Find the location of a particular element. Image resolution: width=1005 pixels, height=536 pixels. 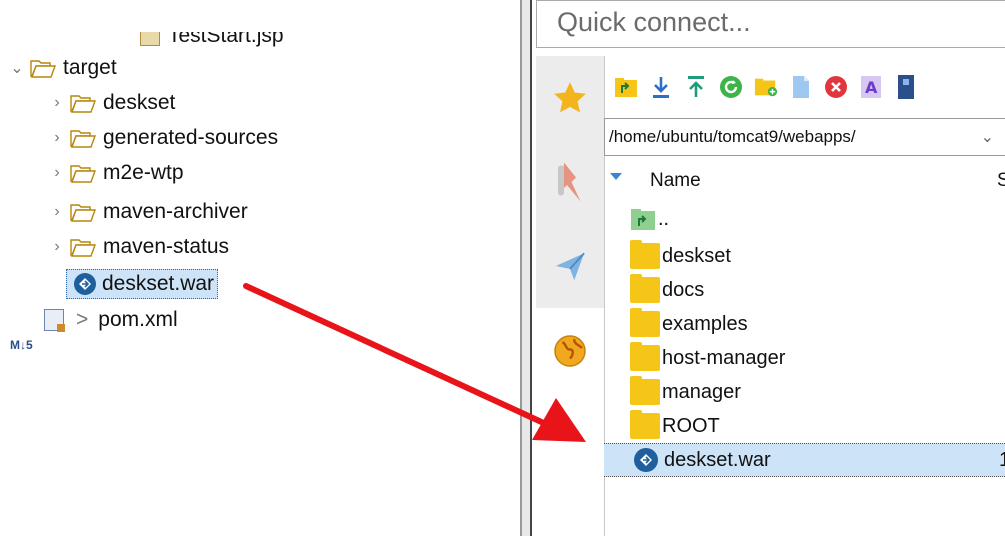

tree-item-deskset-war: deskset.war is located at coordinates (142, 284).